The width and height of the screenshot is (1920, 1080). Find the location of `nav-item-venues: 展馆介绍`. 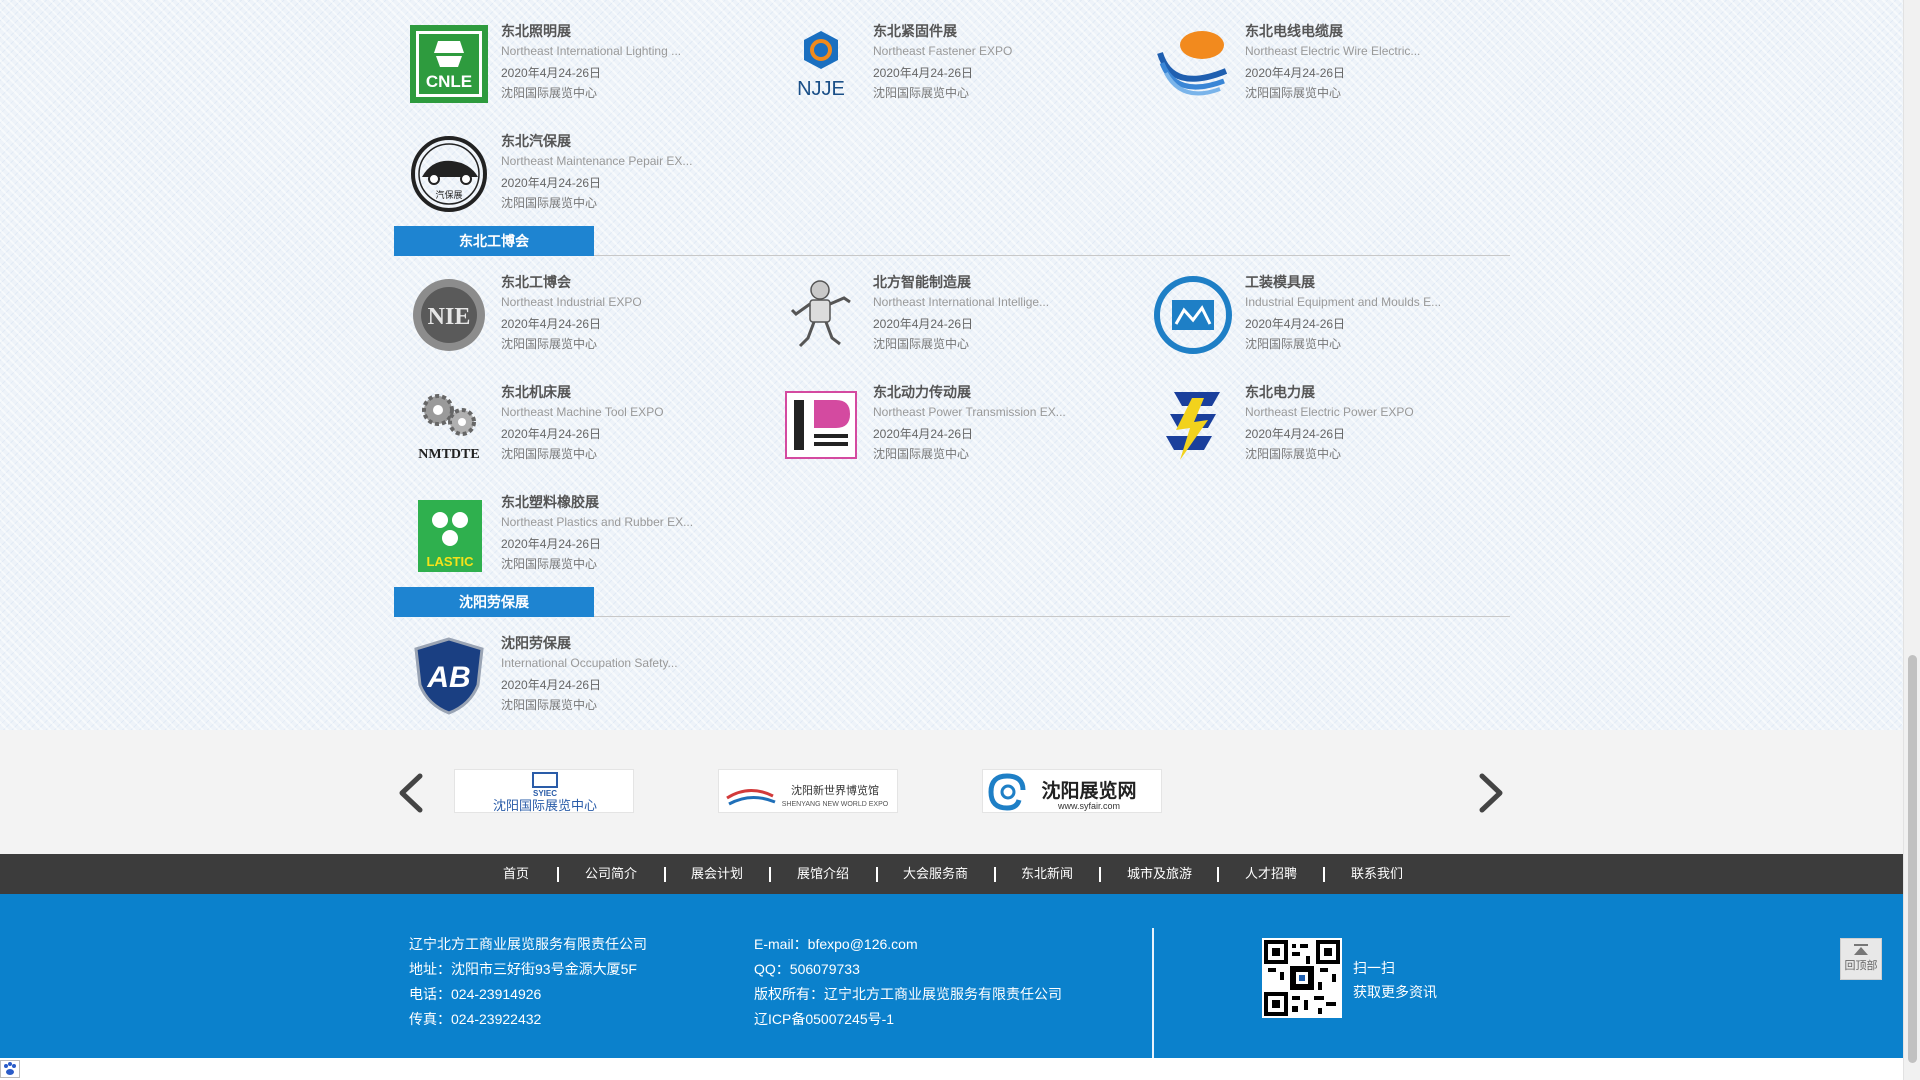

nav-item-venues: 展馆介绍 is located at coordinates (823, 874).